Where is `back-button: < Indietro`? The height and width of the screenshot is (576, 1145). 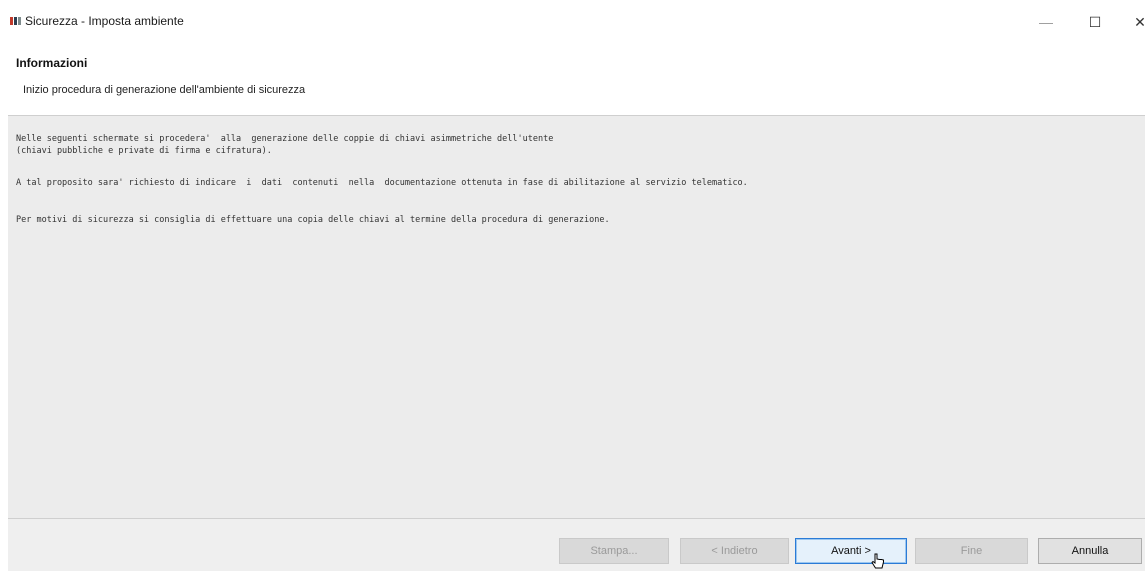
back-button: < Indietro is located at coordinates (734, 551).